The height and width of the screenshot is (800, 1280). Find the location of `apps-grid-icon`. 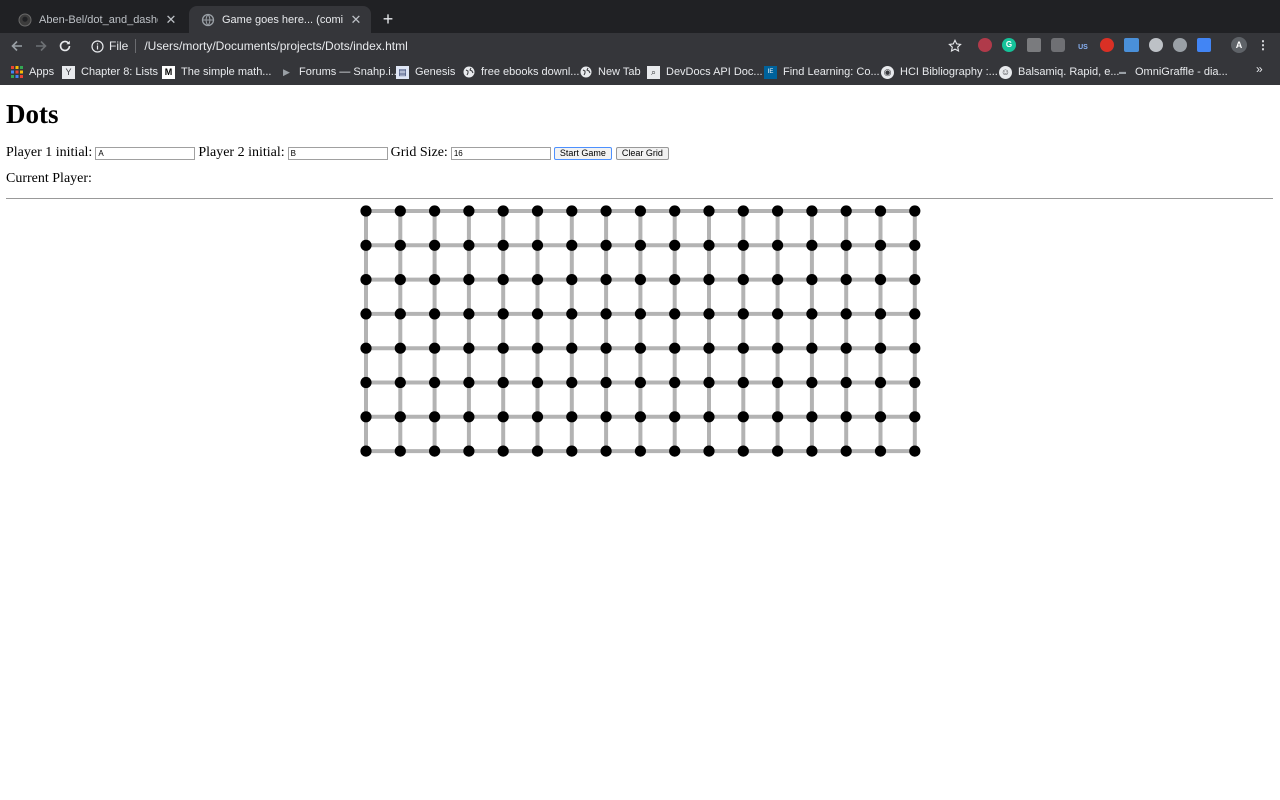

apps-grid-icon is located at coordinates (16, 72).